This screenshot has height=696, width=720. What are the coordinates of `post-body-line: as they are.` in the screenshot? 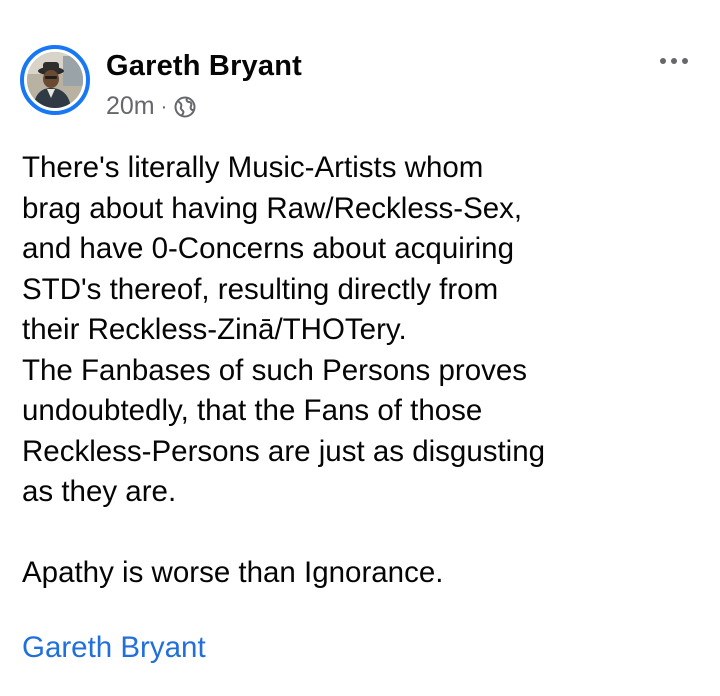 It's located at (99, 491).